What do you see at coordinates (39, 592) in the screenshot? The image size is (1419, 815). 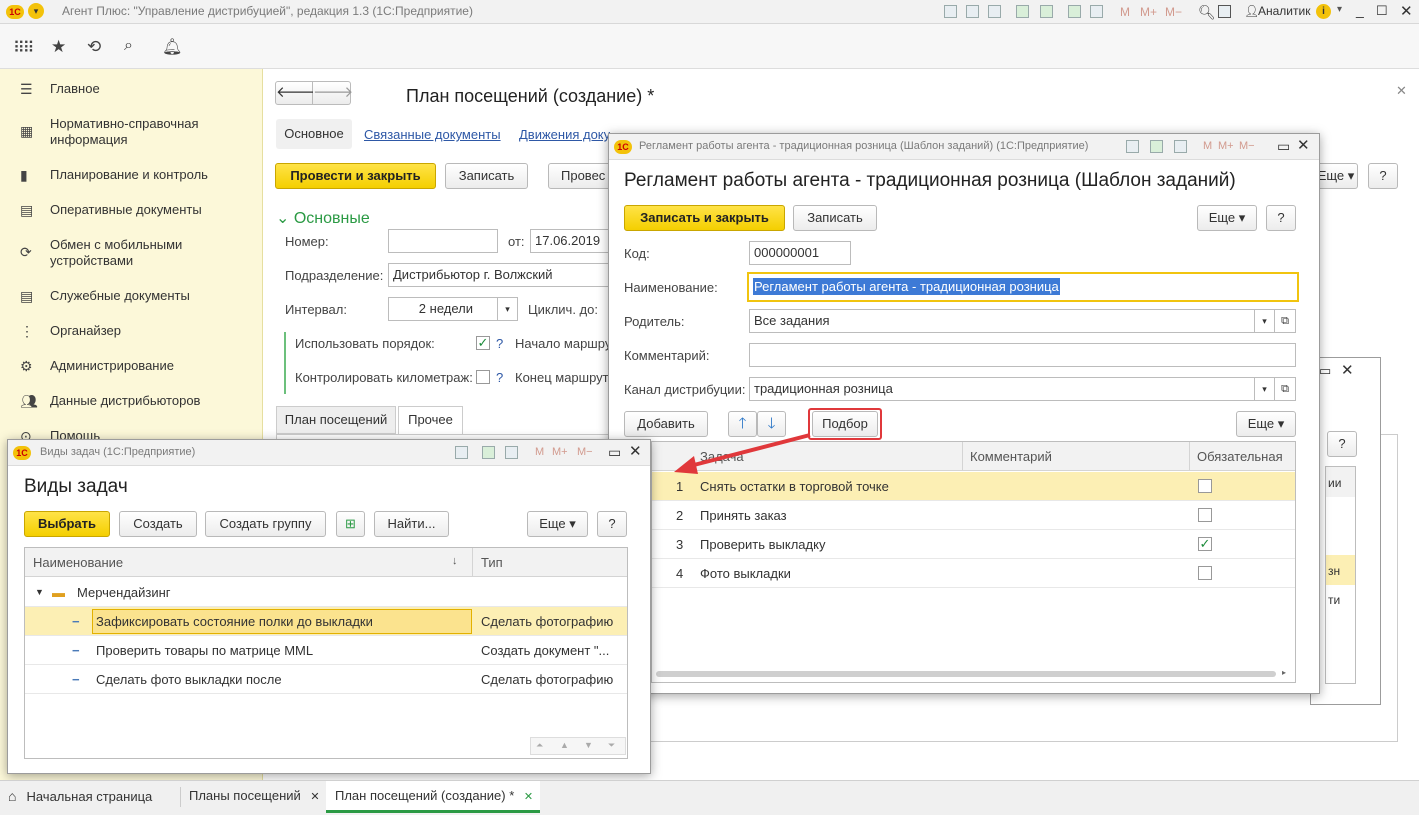 I see `chevron-down-icon: ▼` at bounding box center [39, 592].